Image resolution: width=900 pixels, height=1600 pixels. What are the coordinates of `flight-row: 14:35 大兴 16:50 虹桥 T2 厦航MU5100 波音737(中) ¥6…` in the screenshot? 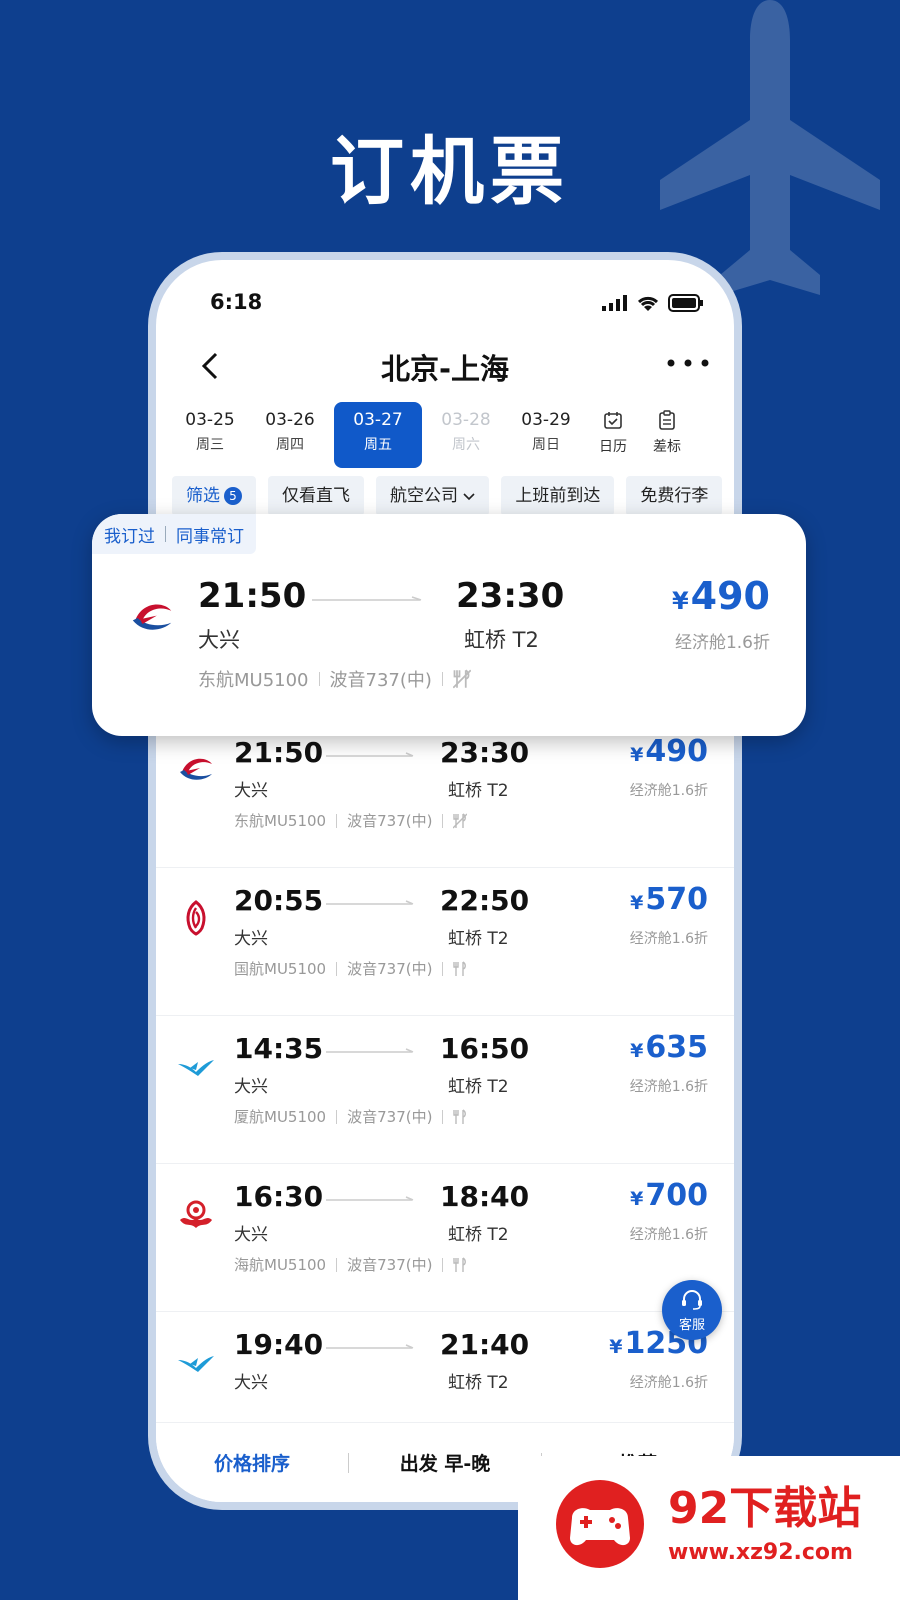 It's located at (445, 1090).